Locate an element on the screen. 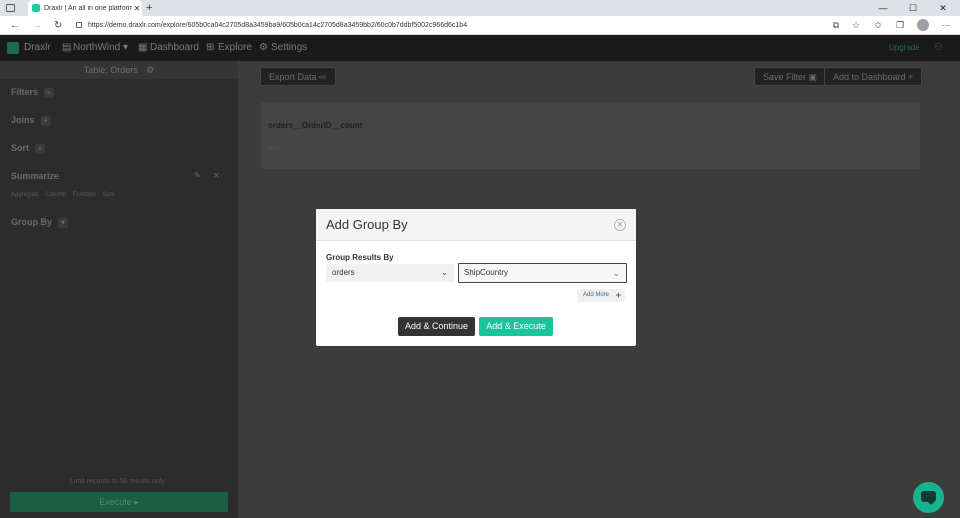 Image resolution: width=960 pixels, height=518 pixels. brand-name: Draxlr is located at coordinates (37, 48).